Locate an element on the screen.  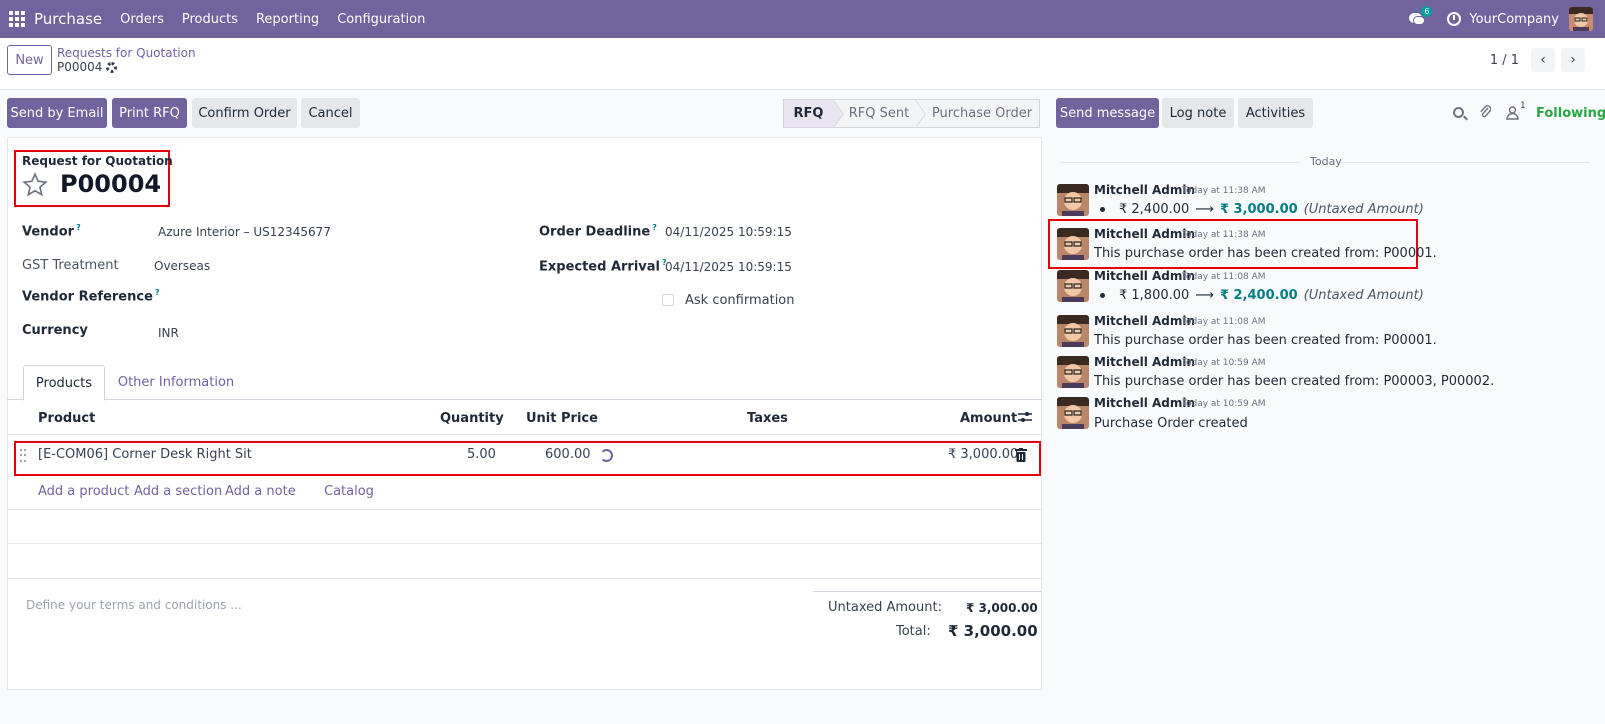
expected-arrival-label-text: Expected Arrival is located at coordinates (599, 267).